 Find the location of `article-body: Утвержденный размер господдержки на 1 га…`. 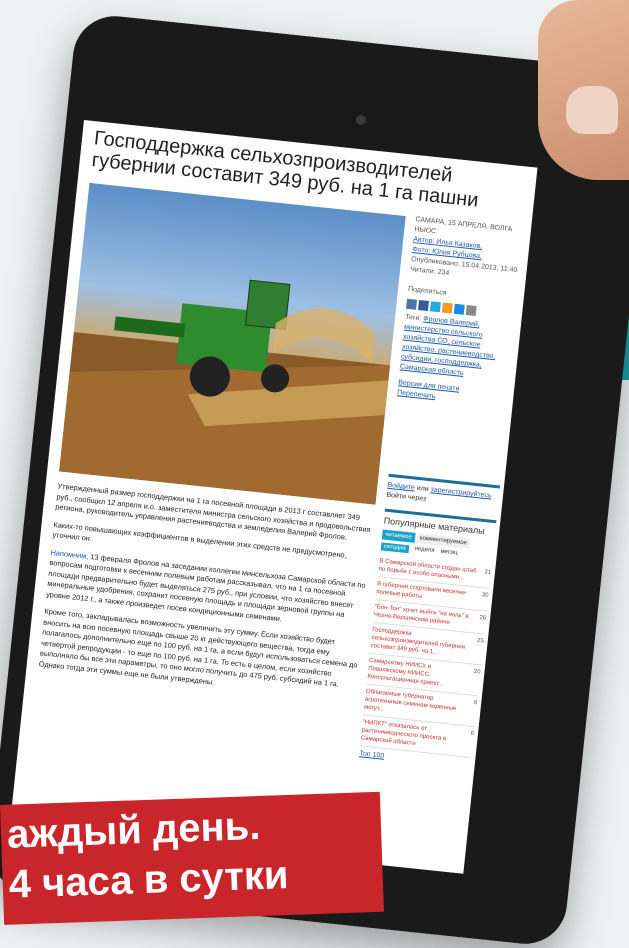

article-body: Утвержденный размер господдержки на 1 га… is located at coordinates (206, 595).